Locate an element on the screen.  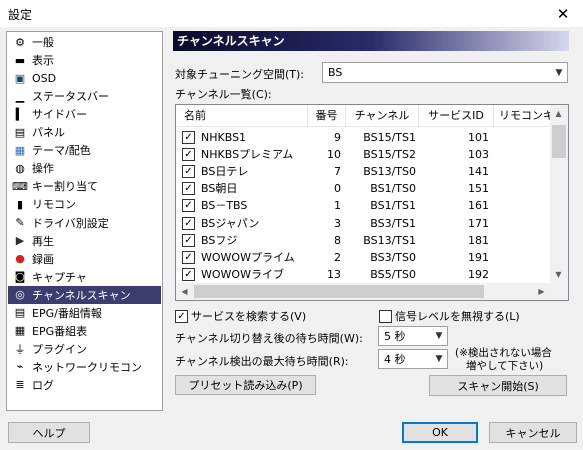
sidebar-item: ▍ サイドバー is located at coordinates (84, 114).